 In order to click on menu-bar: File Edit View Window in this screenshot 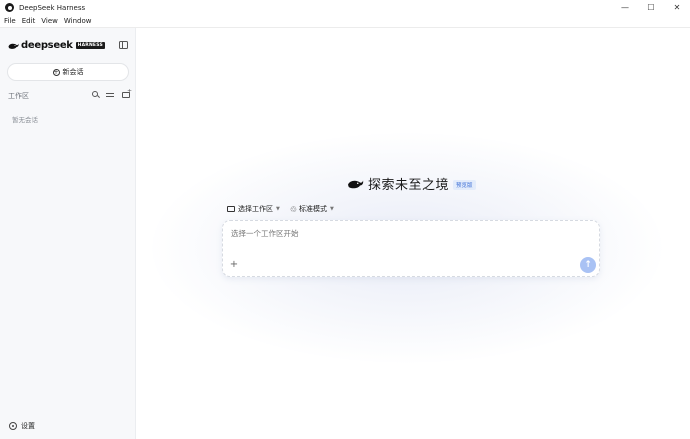, I will do `click(345, 21)`.